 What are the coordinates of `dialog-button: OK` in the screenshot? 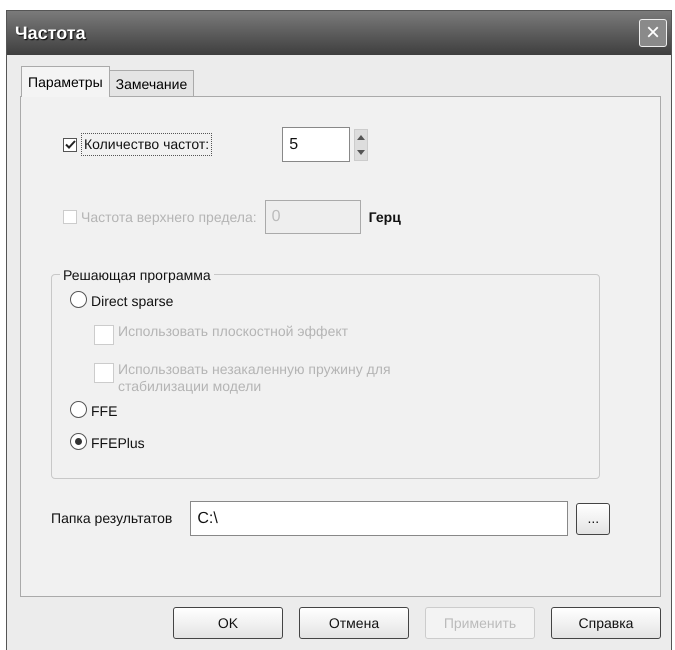 It's located at (228, 623).